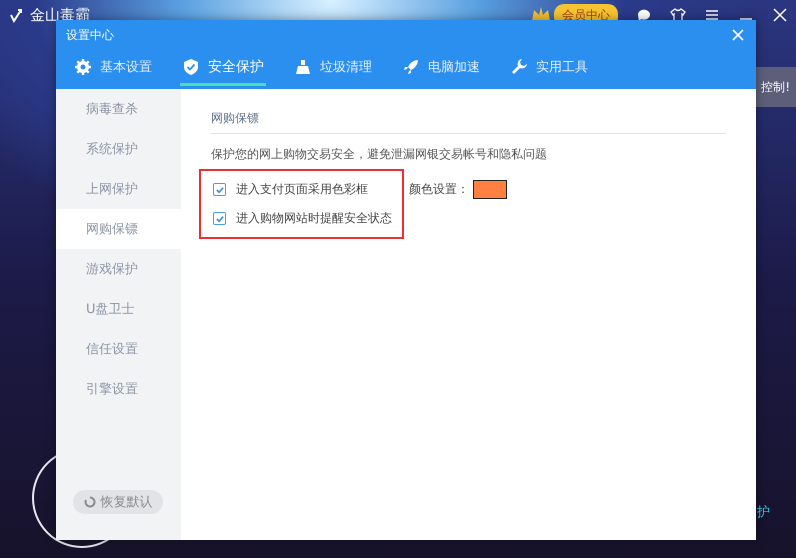  What do you see at coordinates (118, 502) in the screenshot?
I see `reset-button: 恢复默认` at bounding box center [118, 502].